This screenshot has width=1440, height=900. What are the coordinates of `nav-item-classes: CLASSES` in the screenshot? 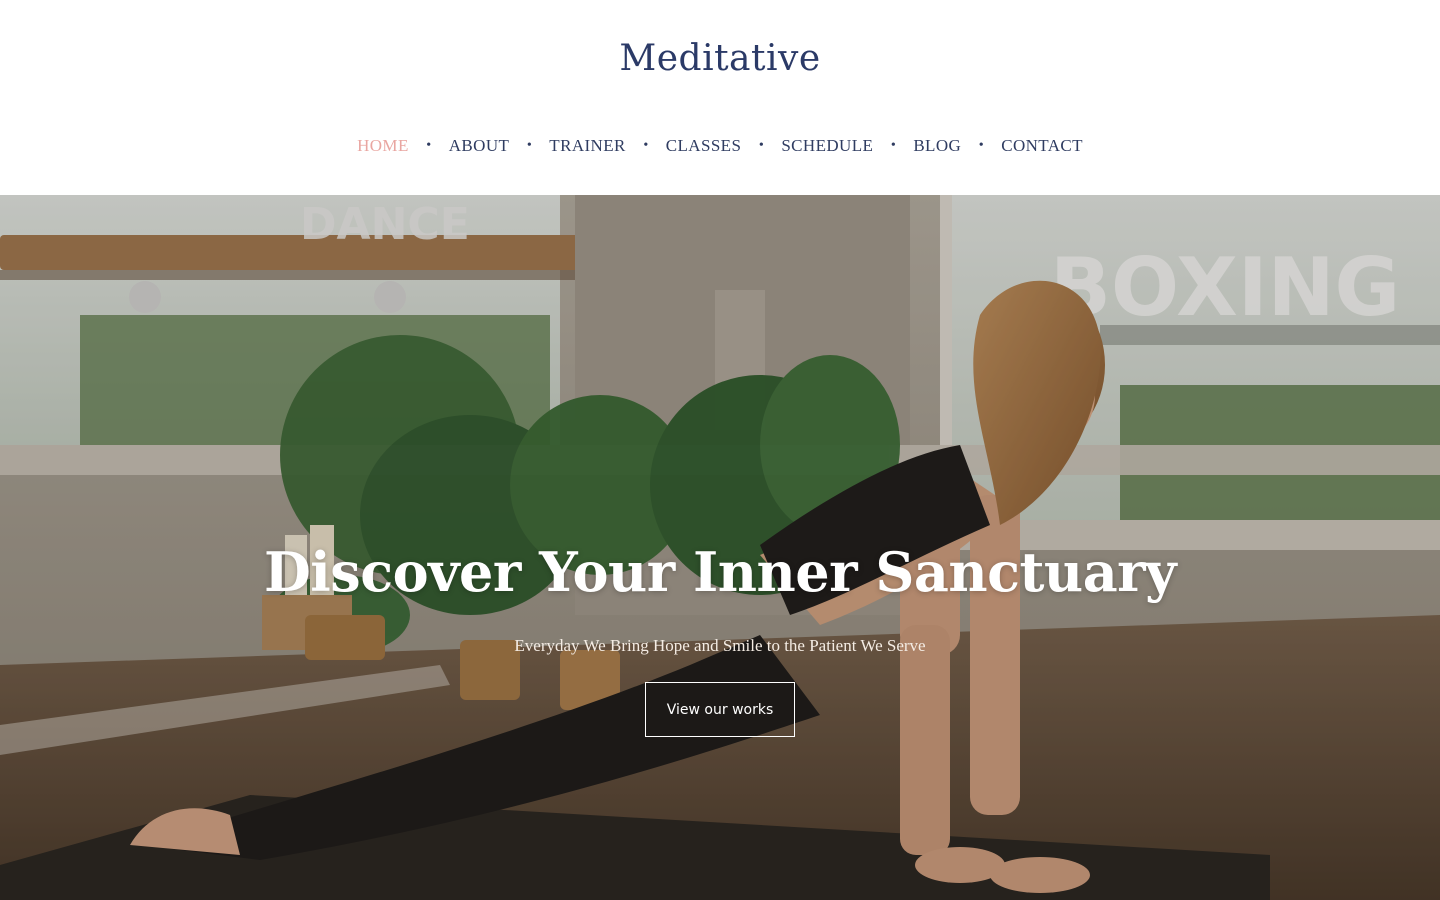 It's located at (704, 146).